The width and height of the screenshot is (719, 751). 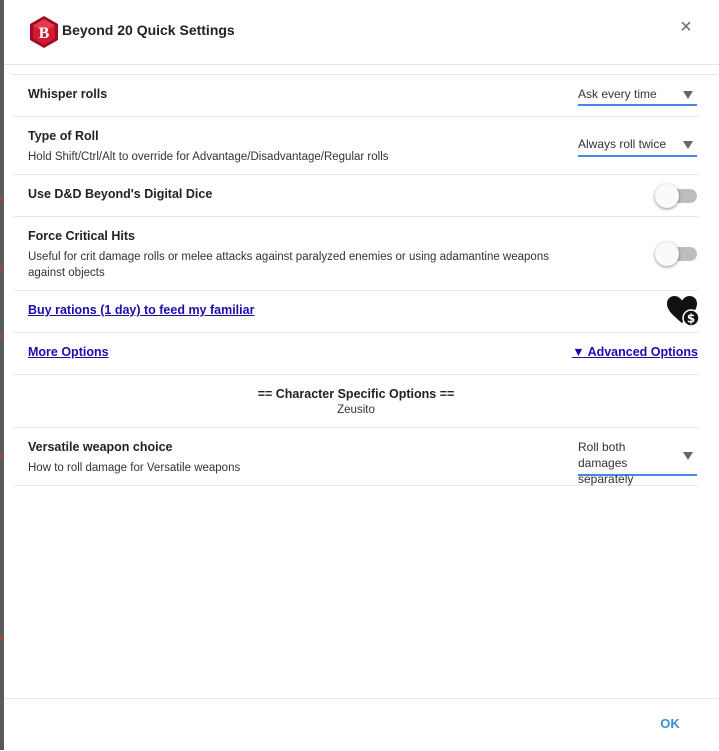 What do you see at coordinates (670, 725) in the screenshot?
I see `ok-button: OK` at bounding box center [670, 725].